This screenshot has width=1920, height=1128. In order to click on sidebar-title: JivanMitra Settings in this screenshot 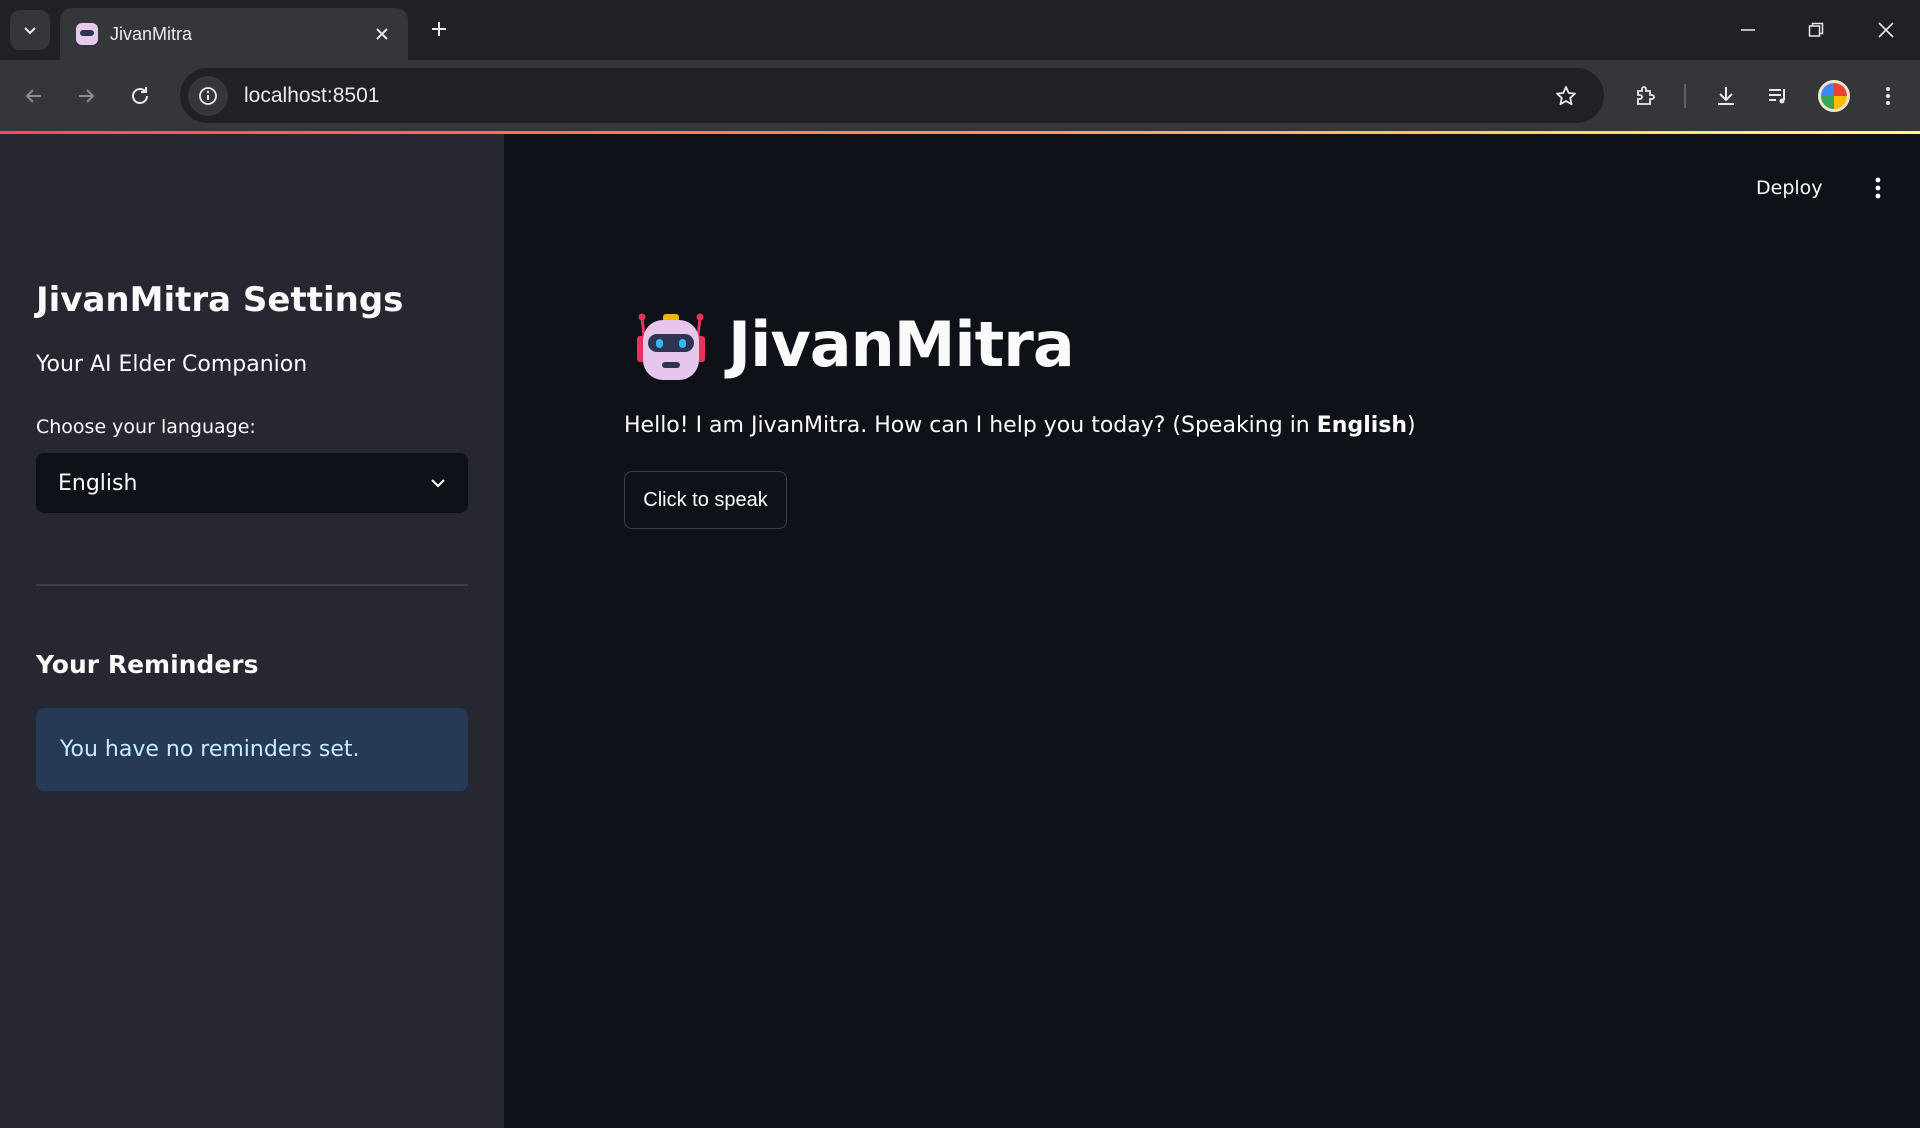, I will do `click(220, 300)`.